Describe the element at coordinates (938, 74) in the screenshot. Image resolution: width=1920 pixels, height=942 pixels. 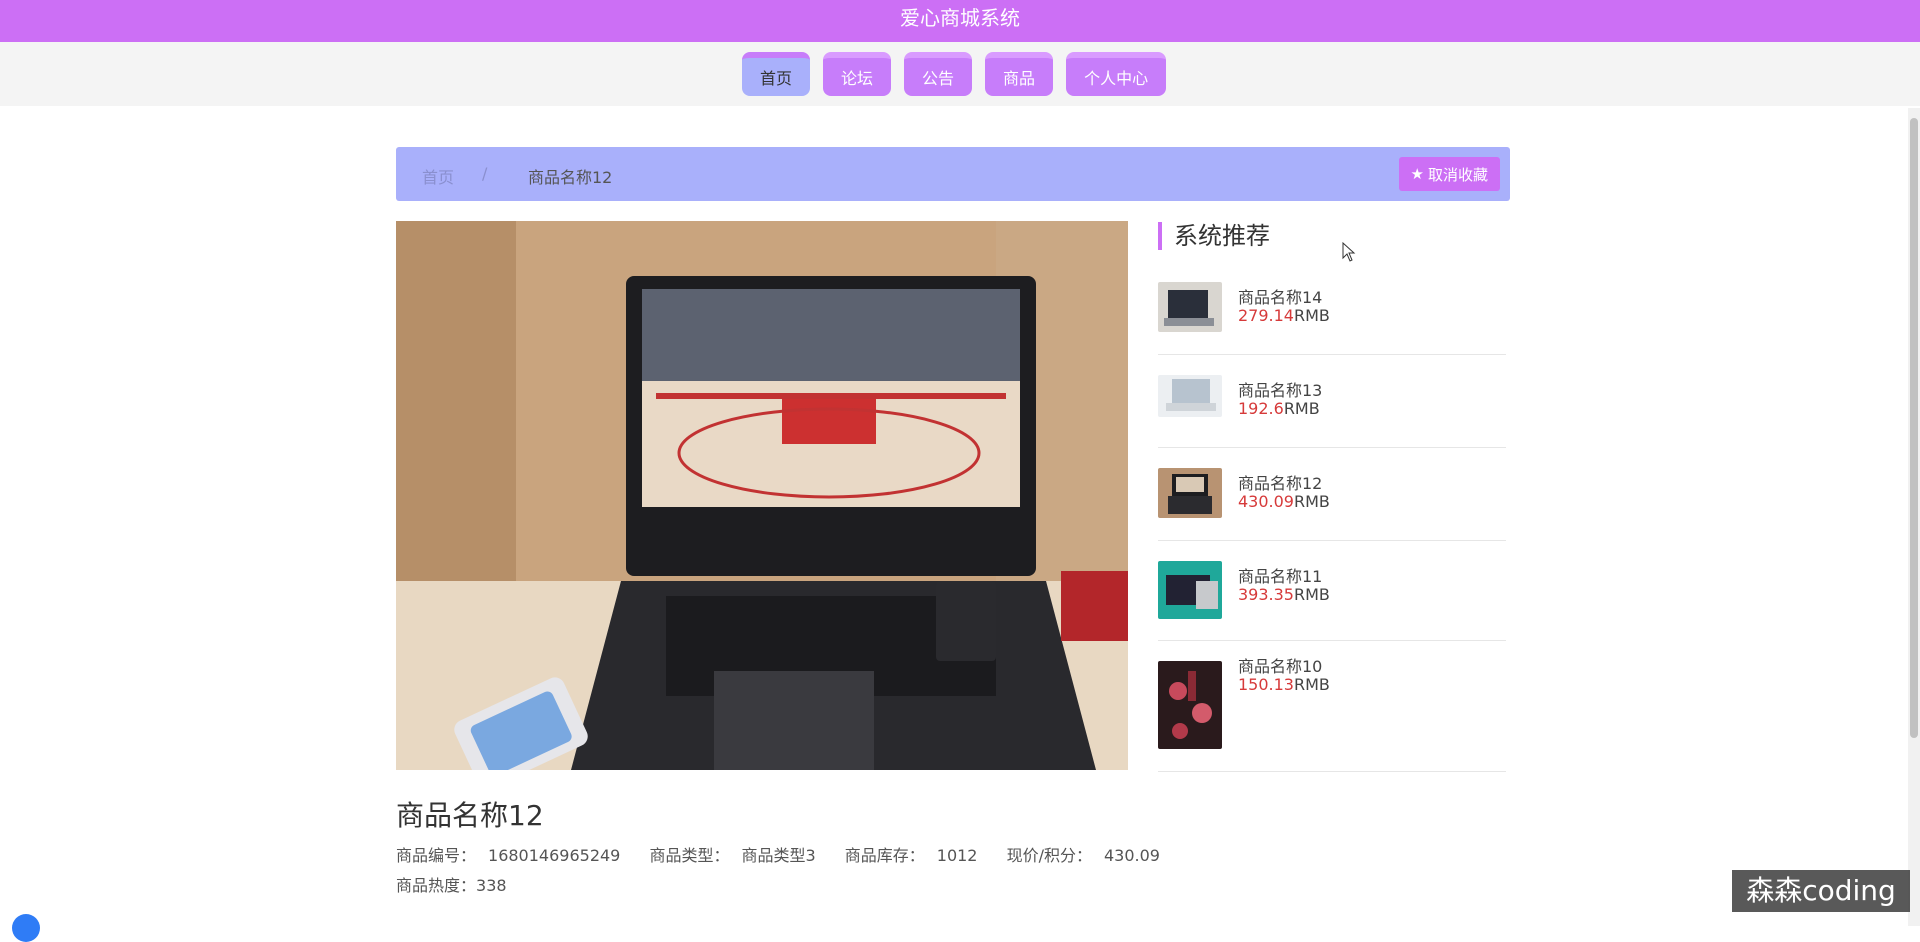
I see `nav-announcement: 公告` at that location.